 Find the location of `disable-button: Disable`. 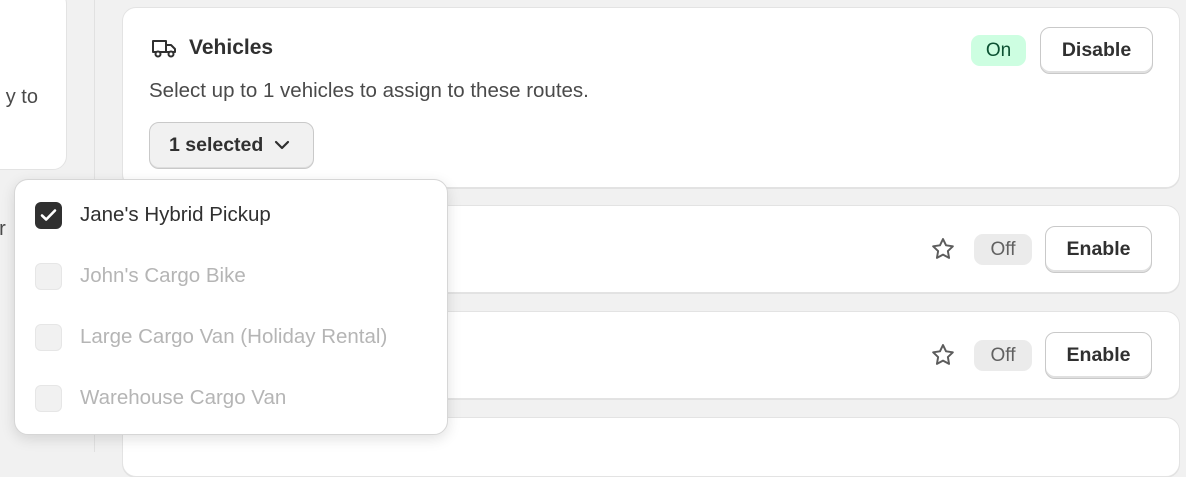

disable-button: Disable is located at coordinates (1096, 50).